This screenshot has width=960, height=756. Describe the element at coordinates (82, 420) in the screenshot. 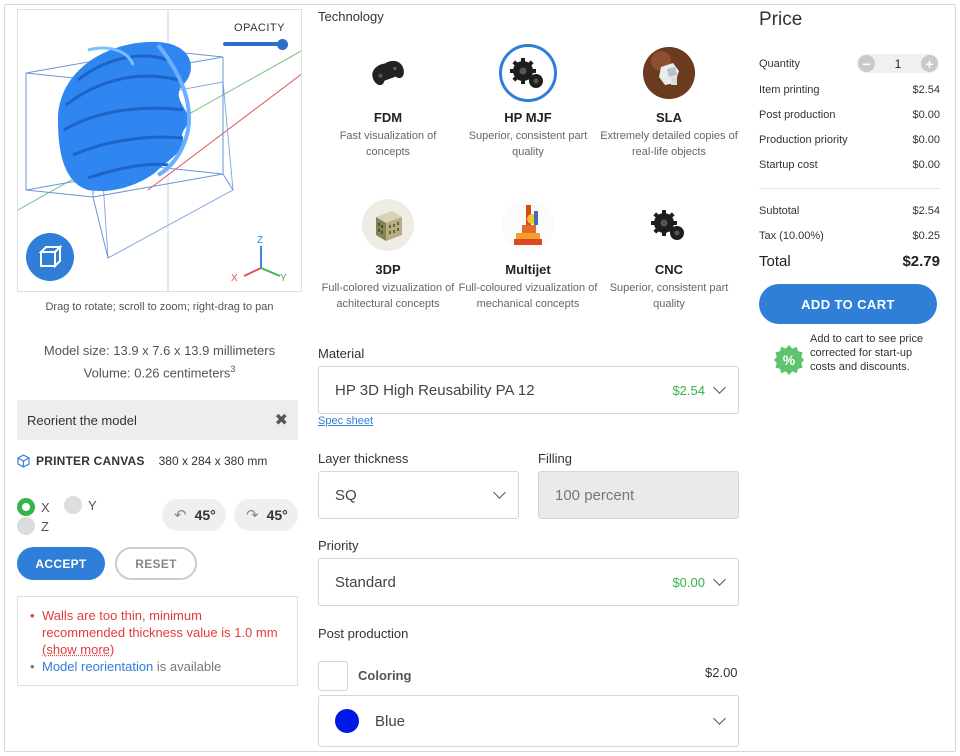

I see `reorient-title: Reorient the model` at that location.